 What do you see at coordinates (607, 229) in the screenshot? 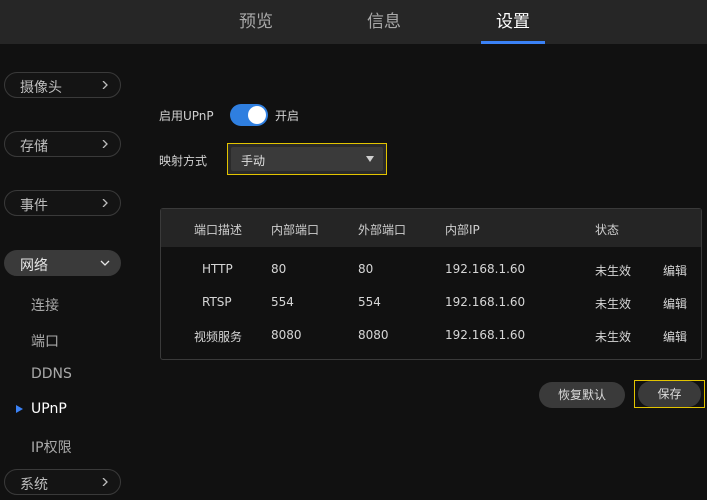
I see `header-status: 状态` at bounding box center [607, 229].